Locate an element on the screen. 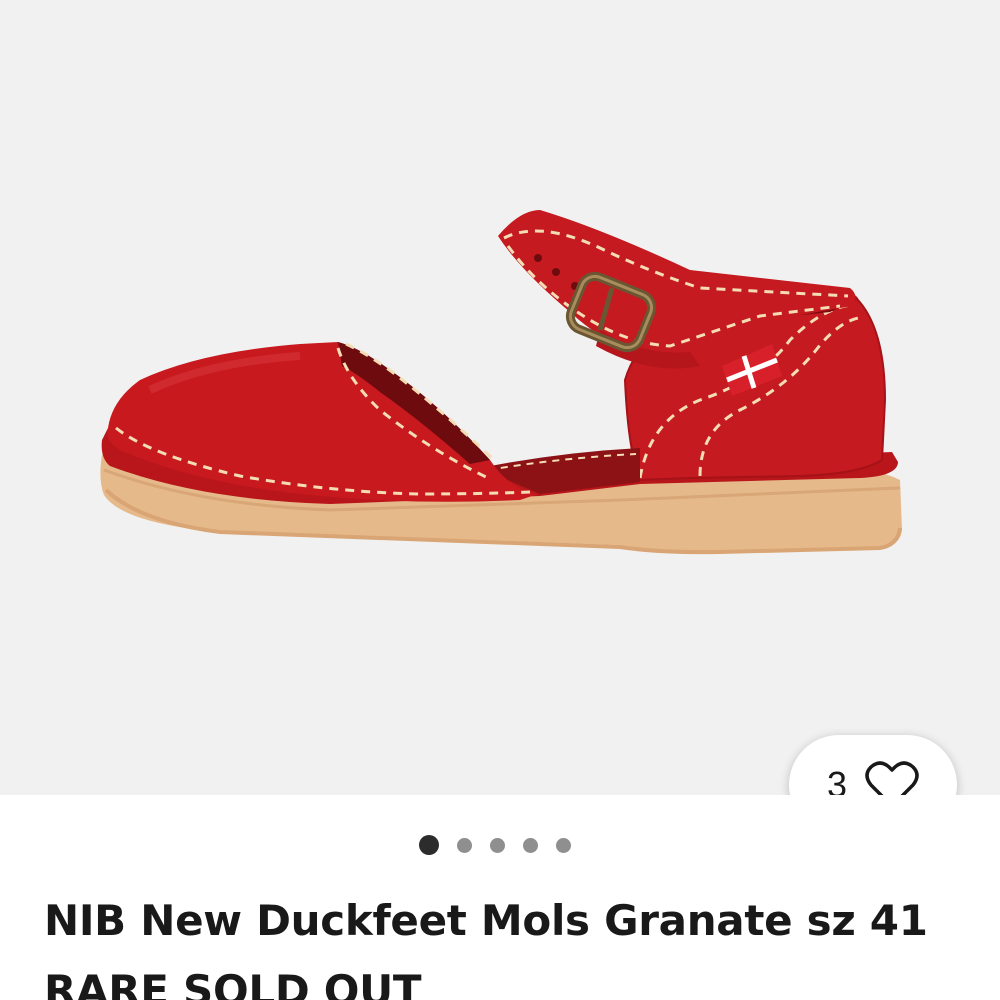 This screenshot has height=1000, width=1000. watchers-count: 3 is located at coordinates (837, 779).